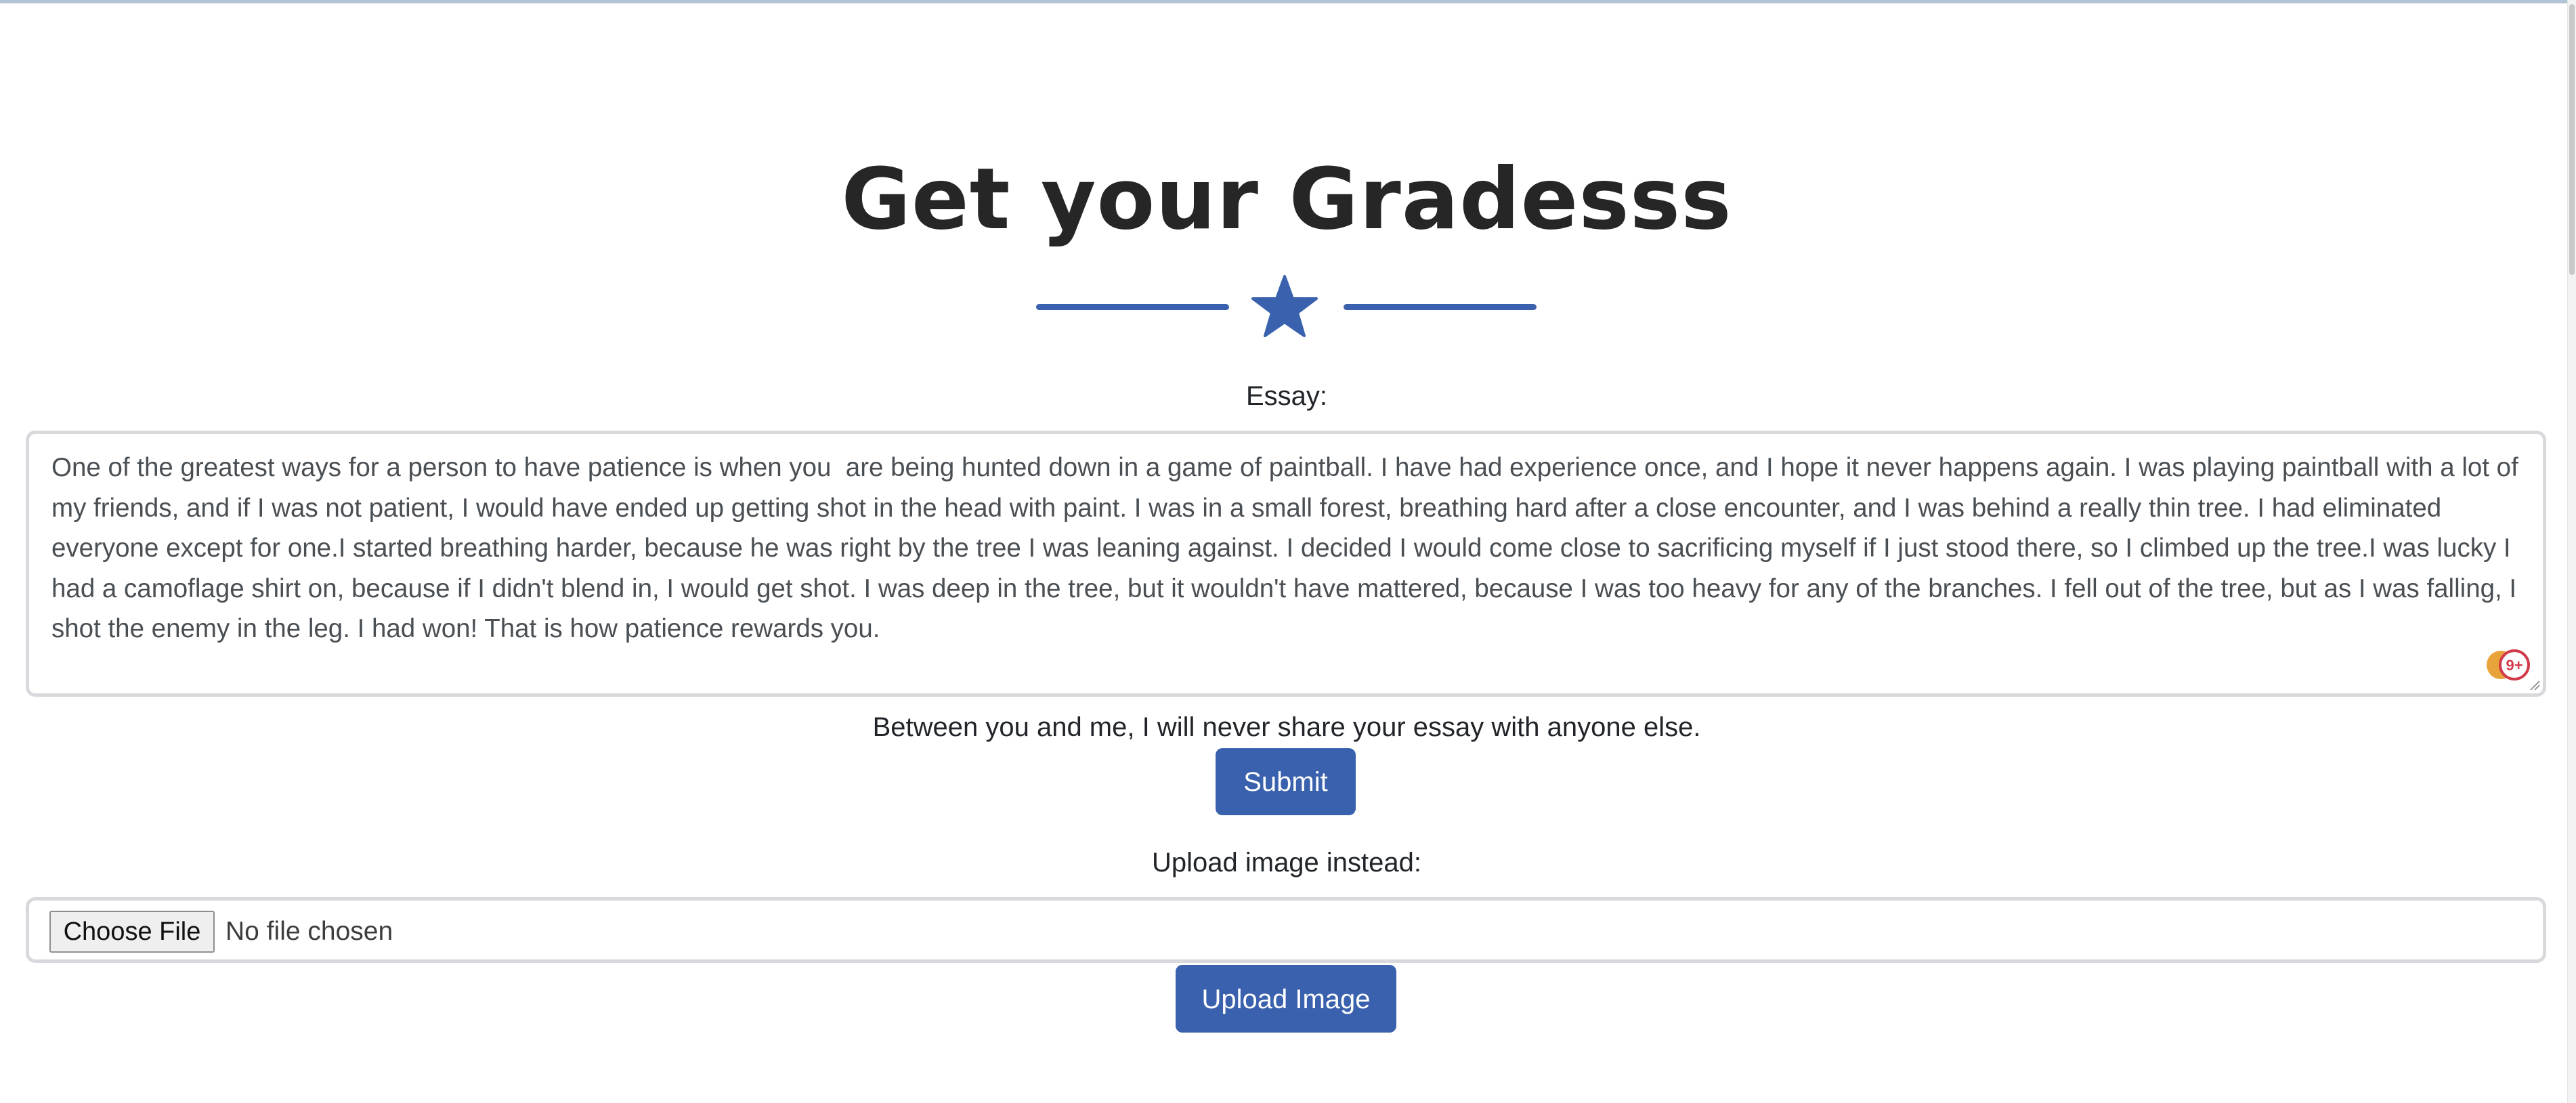  Describe the element at coordinates (1440, 307) in the screenshot. I see `divider-line-right` at that location.